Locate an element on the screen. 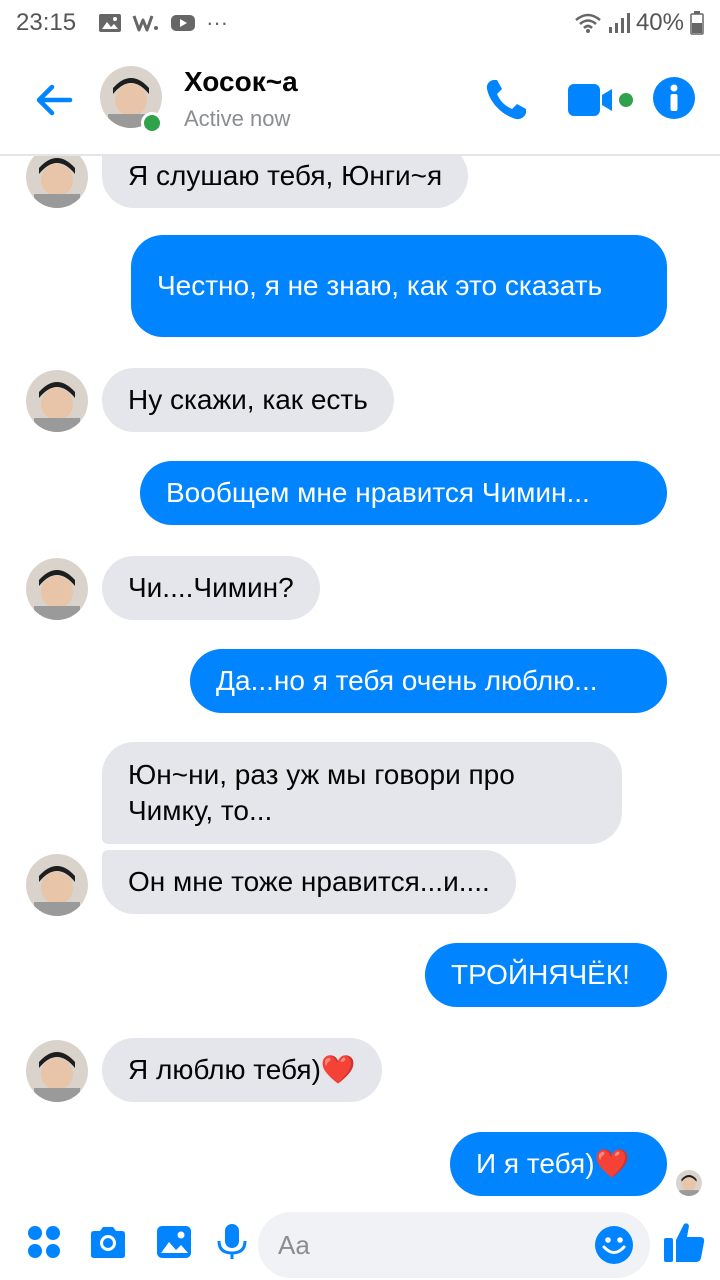 The height and width of the screenshot is (1280, 720). status-time: 23:15 is located at coordinates (46, 22).